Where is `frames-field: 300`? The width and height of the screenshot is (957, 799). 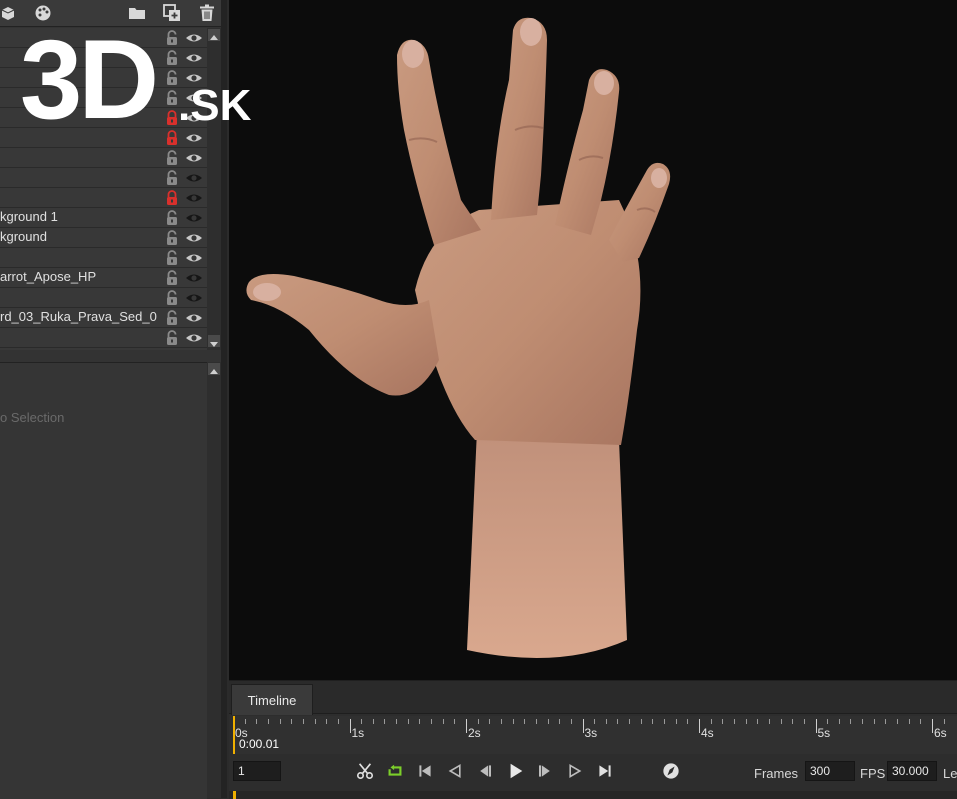
frames-field: 300 is located at coordinates (830, 771).